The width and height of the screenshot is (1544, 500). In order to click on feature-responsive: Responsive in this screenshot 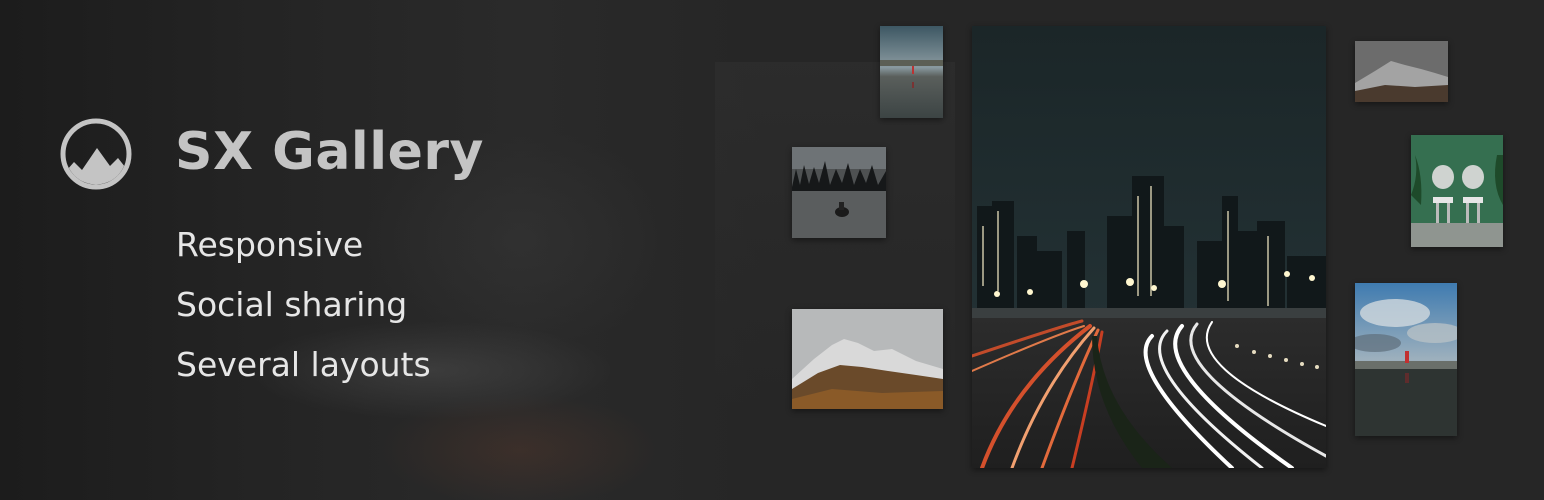, I will do `click(270, 244)`.